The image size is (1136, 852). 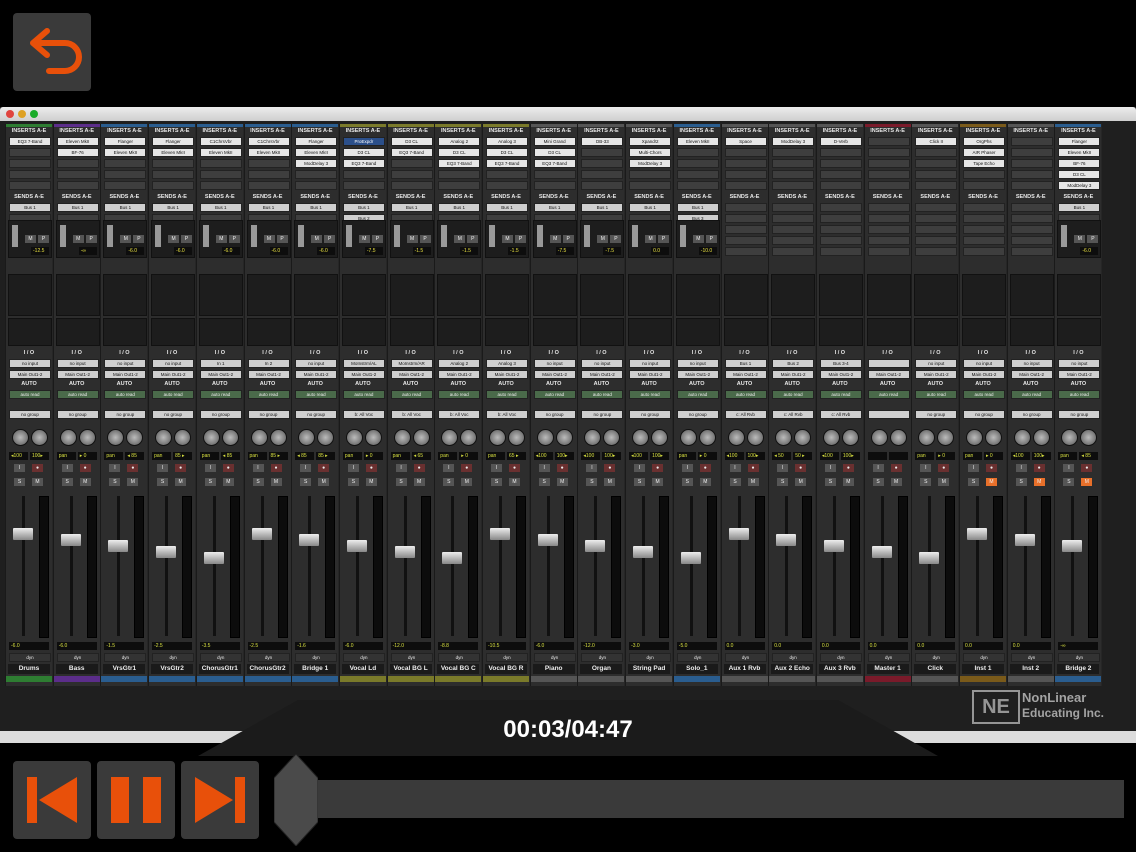 What do you see at coordinates (887, 669) in the screenshot?
I see `channel-name: Master 1` at bounding box center [887, 669].